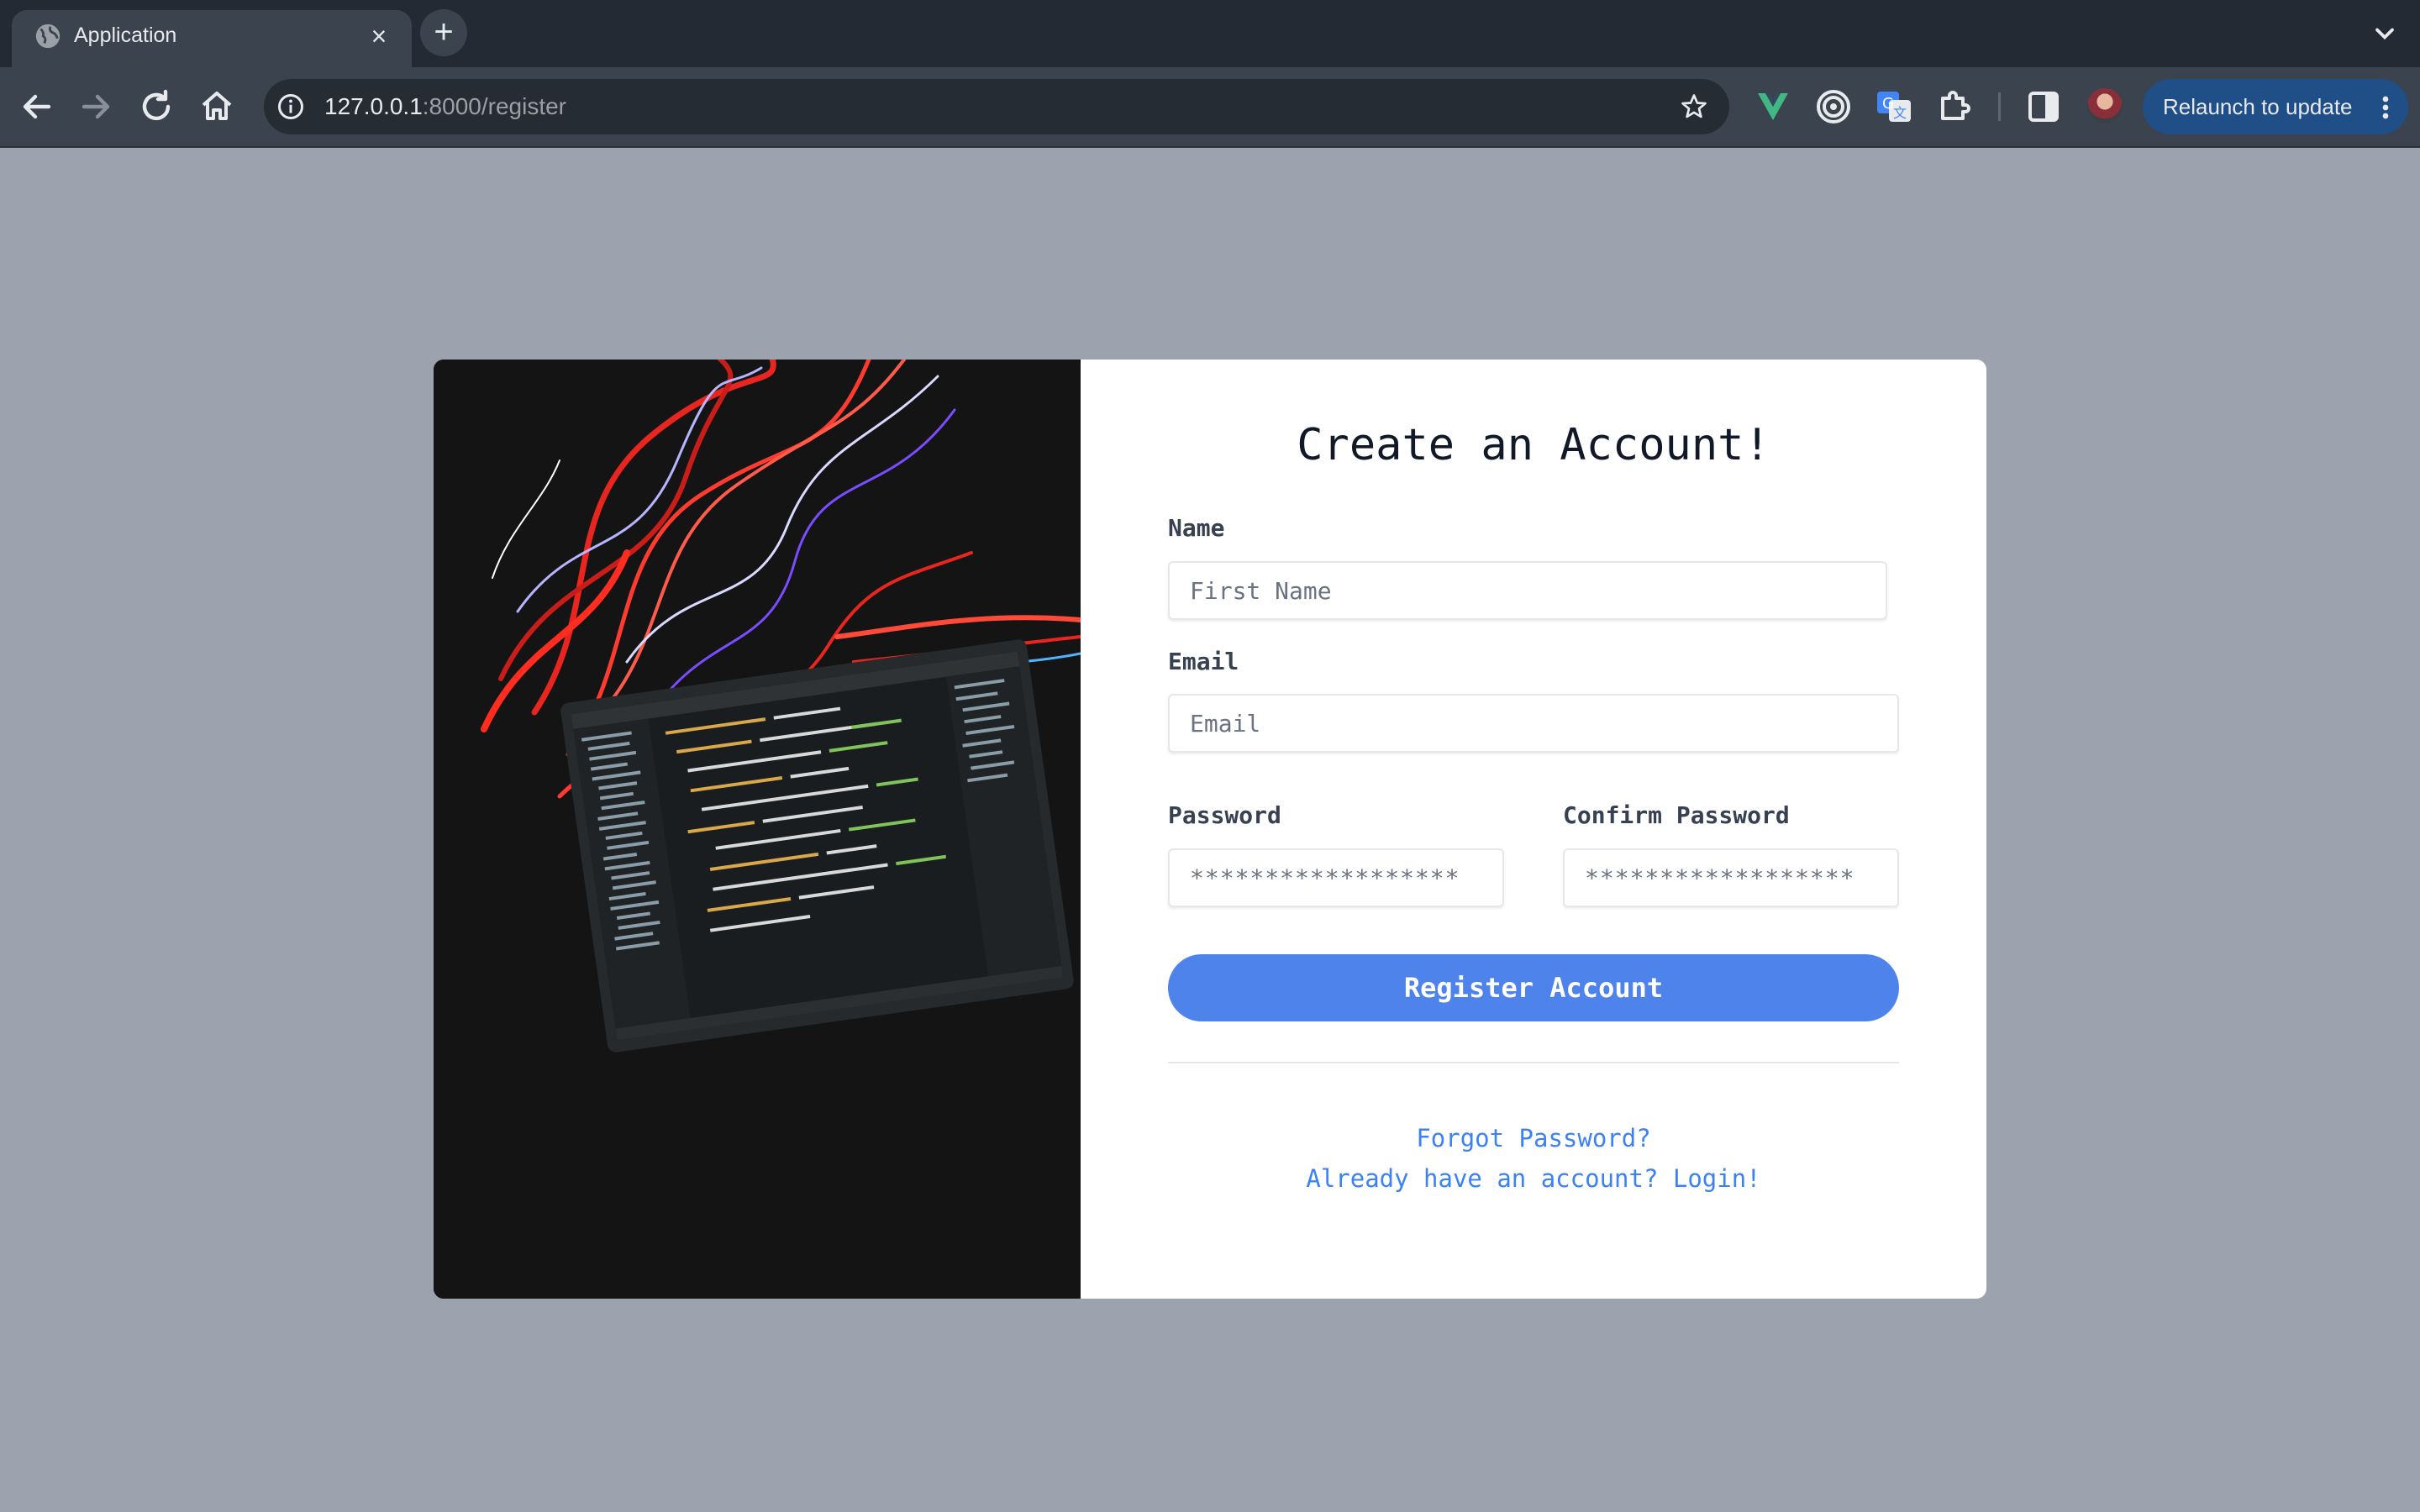 The image size is (2420, 1512). Describe the element at coordinates (379, 36) in the screenshot. I see `close-icon: ×` at that location.